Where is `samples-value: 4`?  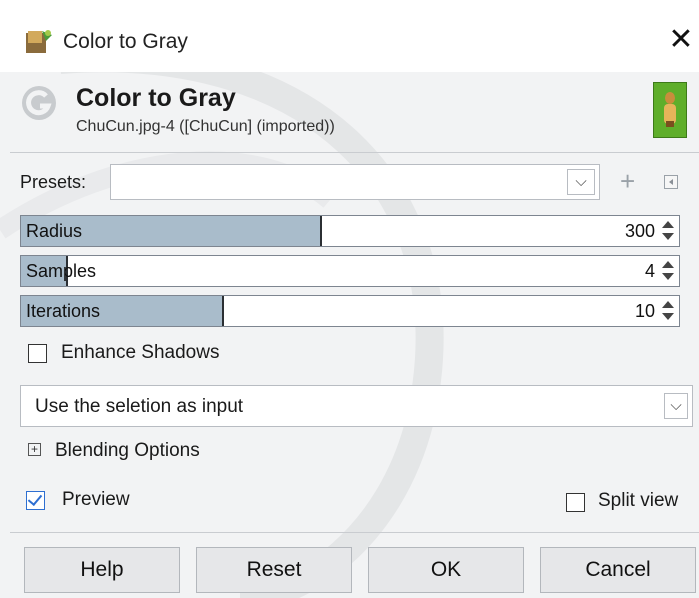
samples-value: 4 is located at coordinates (649, 271).